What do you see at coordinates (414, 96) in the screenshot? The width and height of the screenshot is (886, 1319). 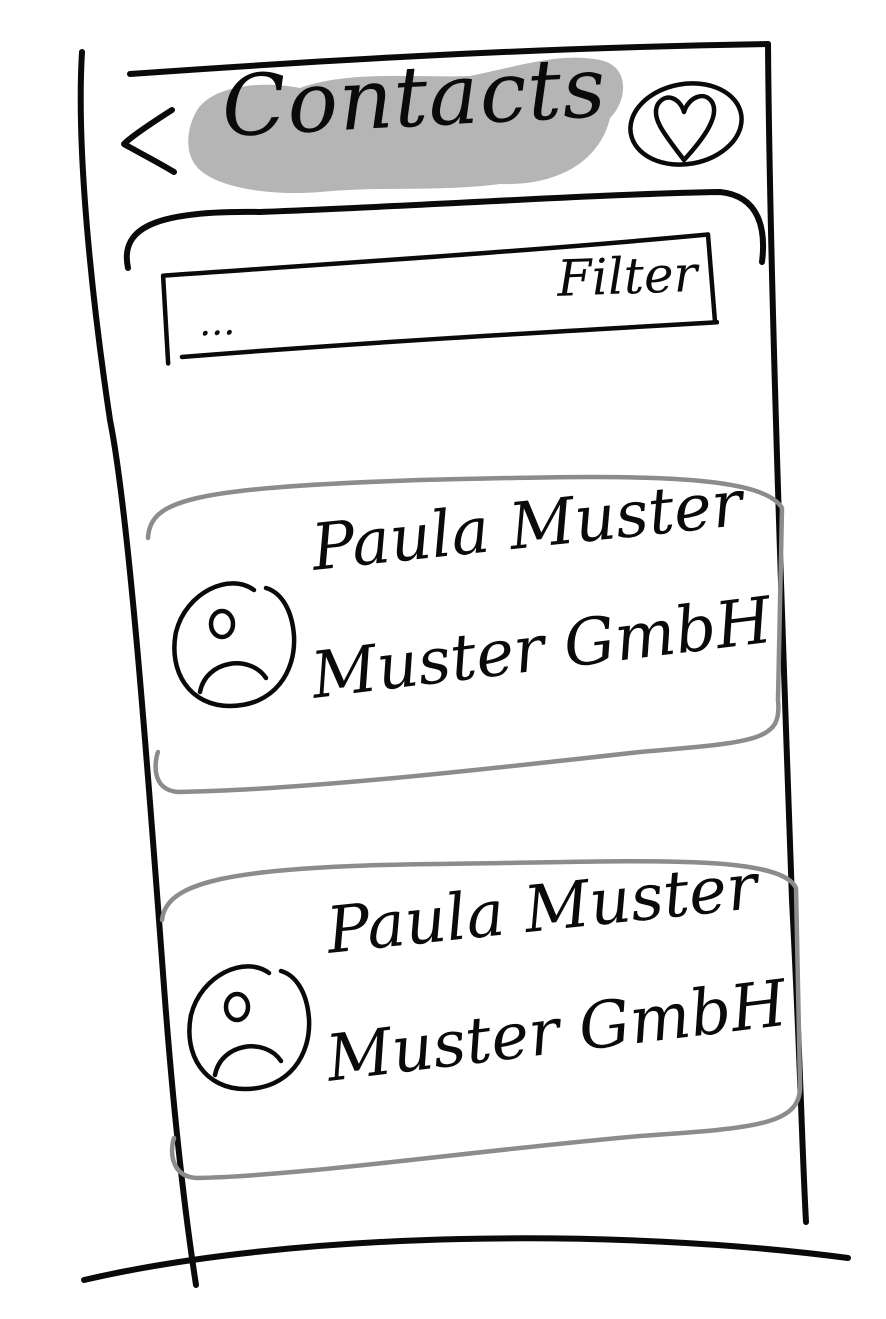 I see `page-title: Contacts` at bounding box center [414, 96].